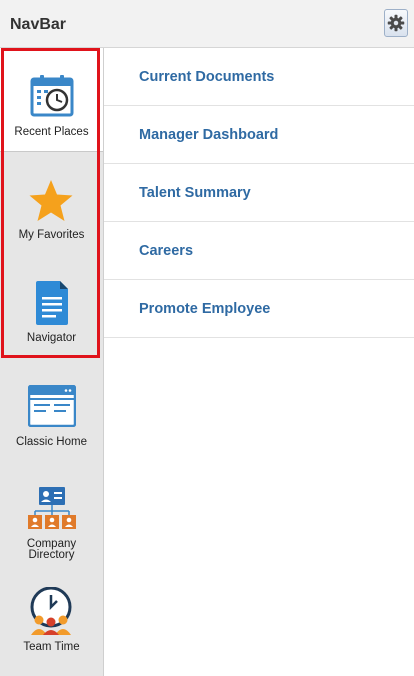 The height and width of the screenshot is (676, 414). Describe the element at coordinates (51, 235) in the screenshot. I see `sidebar-item-label: My Favorites` at that location.